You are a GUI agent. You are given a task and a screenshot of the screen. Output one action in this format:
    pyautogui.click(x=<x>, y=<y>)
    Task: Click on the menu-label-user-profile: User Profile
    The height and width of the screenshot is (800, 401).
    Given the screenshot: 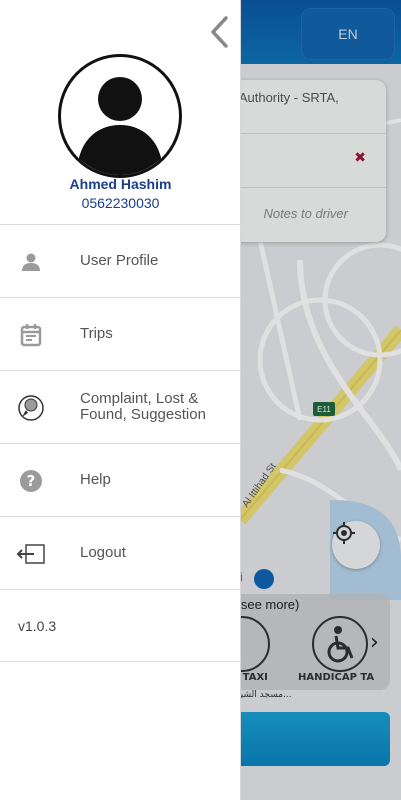 What is the action you would take?
    pyautogui.click(x=119, y=260)
    